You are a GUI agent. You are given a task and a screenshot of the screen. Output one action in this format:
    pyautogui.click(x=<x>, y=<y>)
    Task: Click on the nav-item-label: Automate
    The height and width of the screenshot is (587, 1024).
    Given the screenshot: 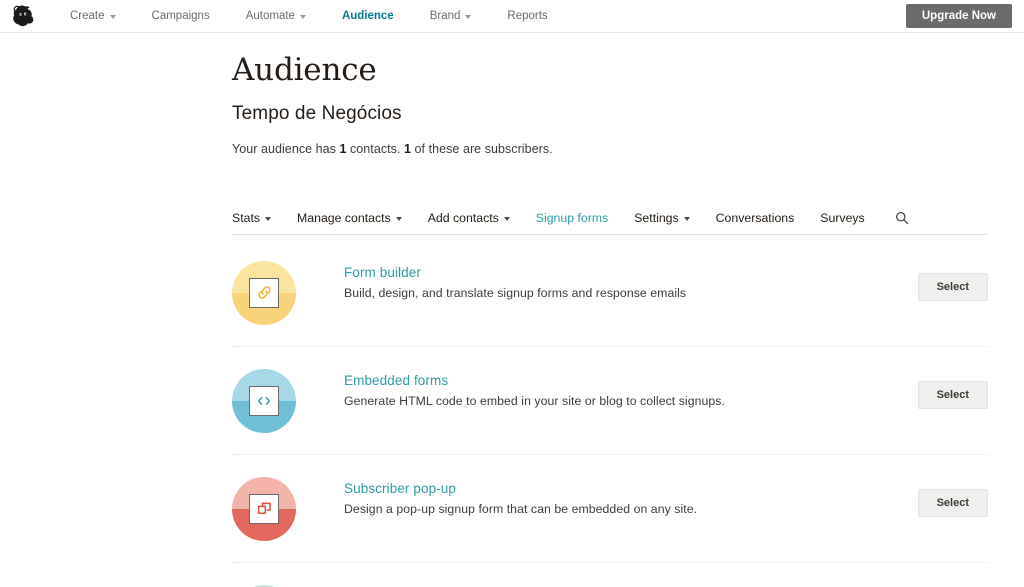 What is the action you would take?
    pyautogui.click(x=270, y=15)
    